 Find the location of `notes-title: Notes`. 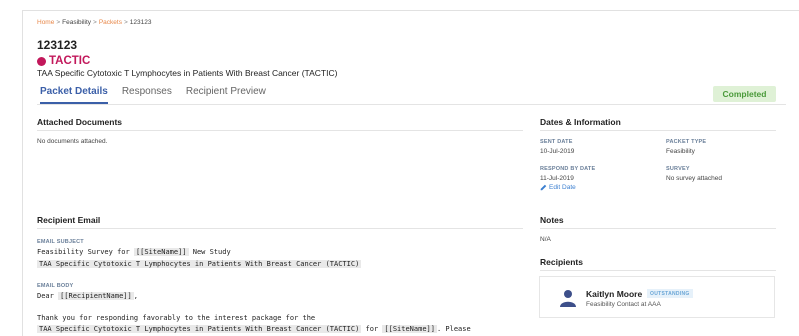

notes-title: Notes is located at coordinates (552, 220).